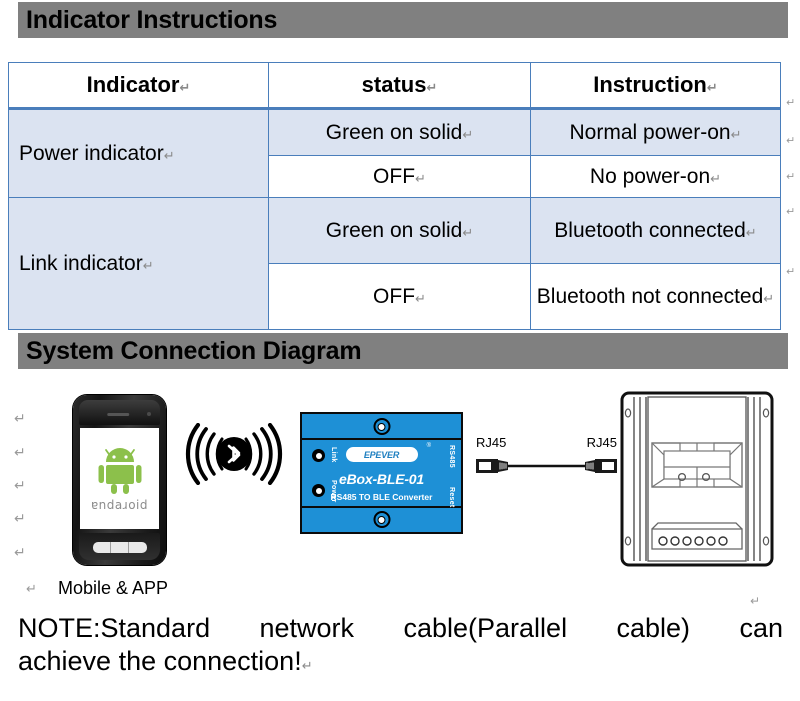  I want to click on trademark-symbol: ®, so click(428, 446).